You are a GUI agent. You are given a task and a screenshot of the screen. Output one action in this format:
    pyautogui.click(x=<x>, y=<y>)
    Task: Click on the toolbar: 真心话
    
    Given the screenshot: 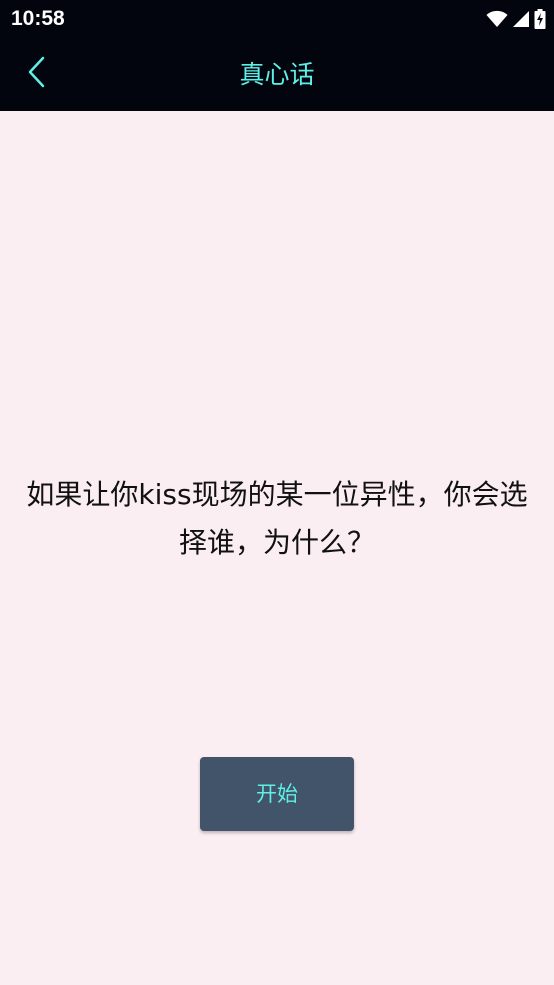 What is the action you would take?
    pyautogui.click(x=277, y=74)
    